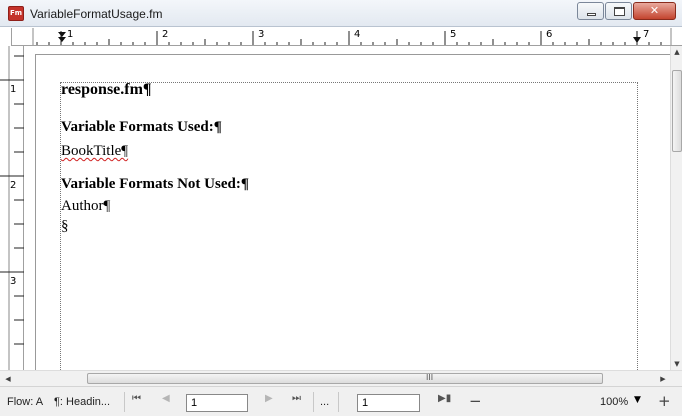 The image size is (682, 416). What do you see at coordinates (345, 378) in the screenshot?
I see `horizontal-scroll-thumb: III` at bounding box center [345, 378].